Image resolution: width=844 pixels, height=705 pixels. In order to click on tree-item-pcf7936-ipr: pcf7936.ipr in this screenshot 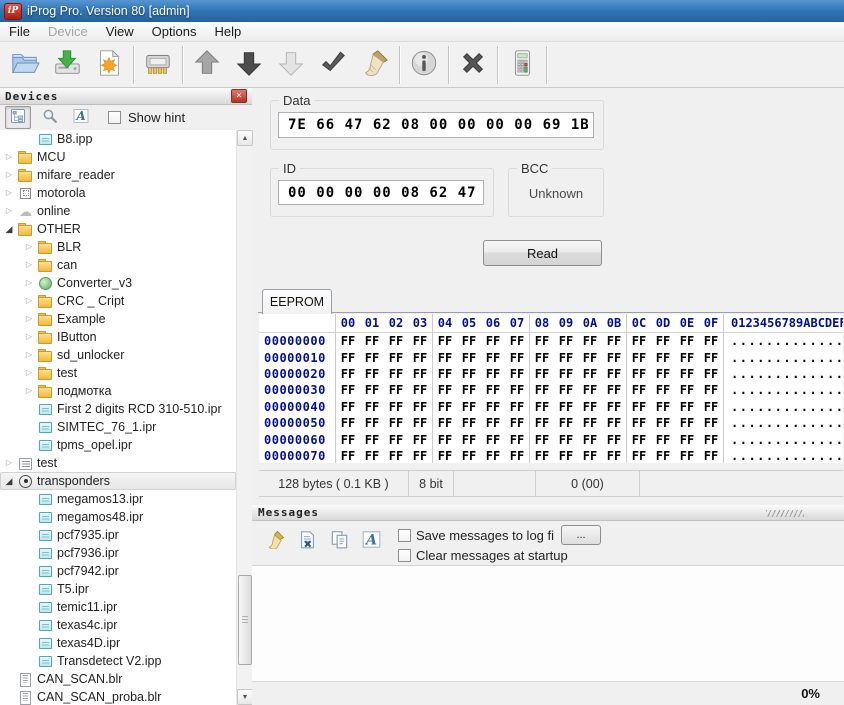, I will do `click(118, 553)`.